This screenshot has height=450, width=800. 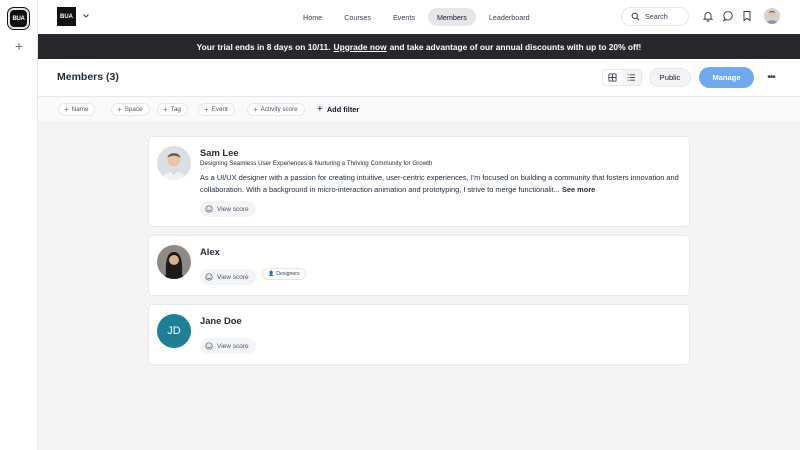 I want to click on bookmark-icon, so click(x=747, y=16).